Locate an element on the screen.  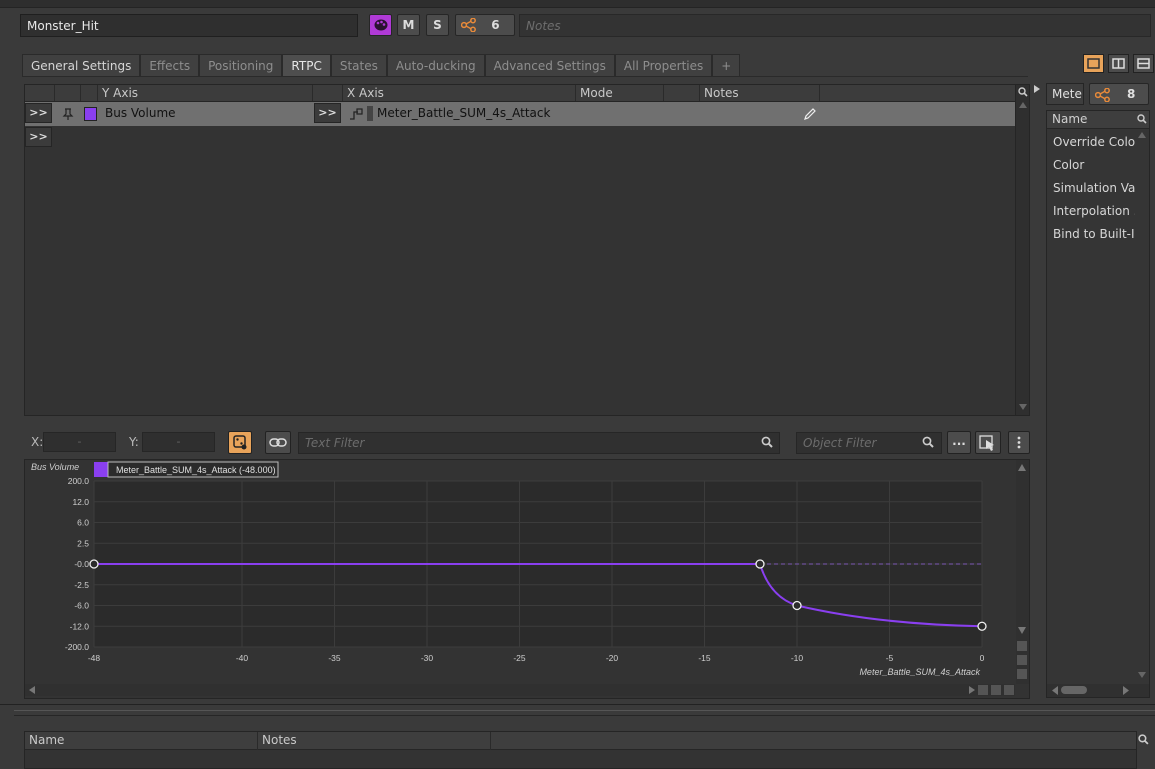
selection-button is located at coordinates (988, 442).